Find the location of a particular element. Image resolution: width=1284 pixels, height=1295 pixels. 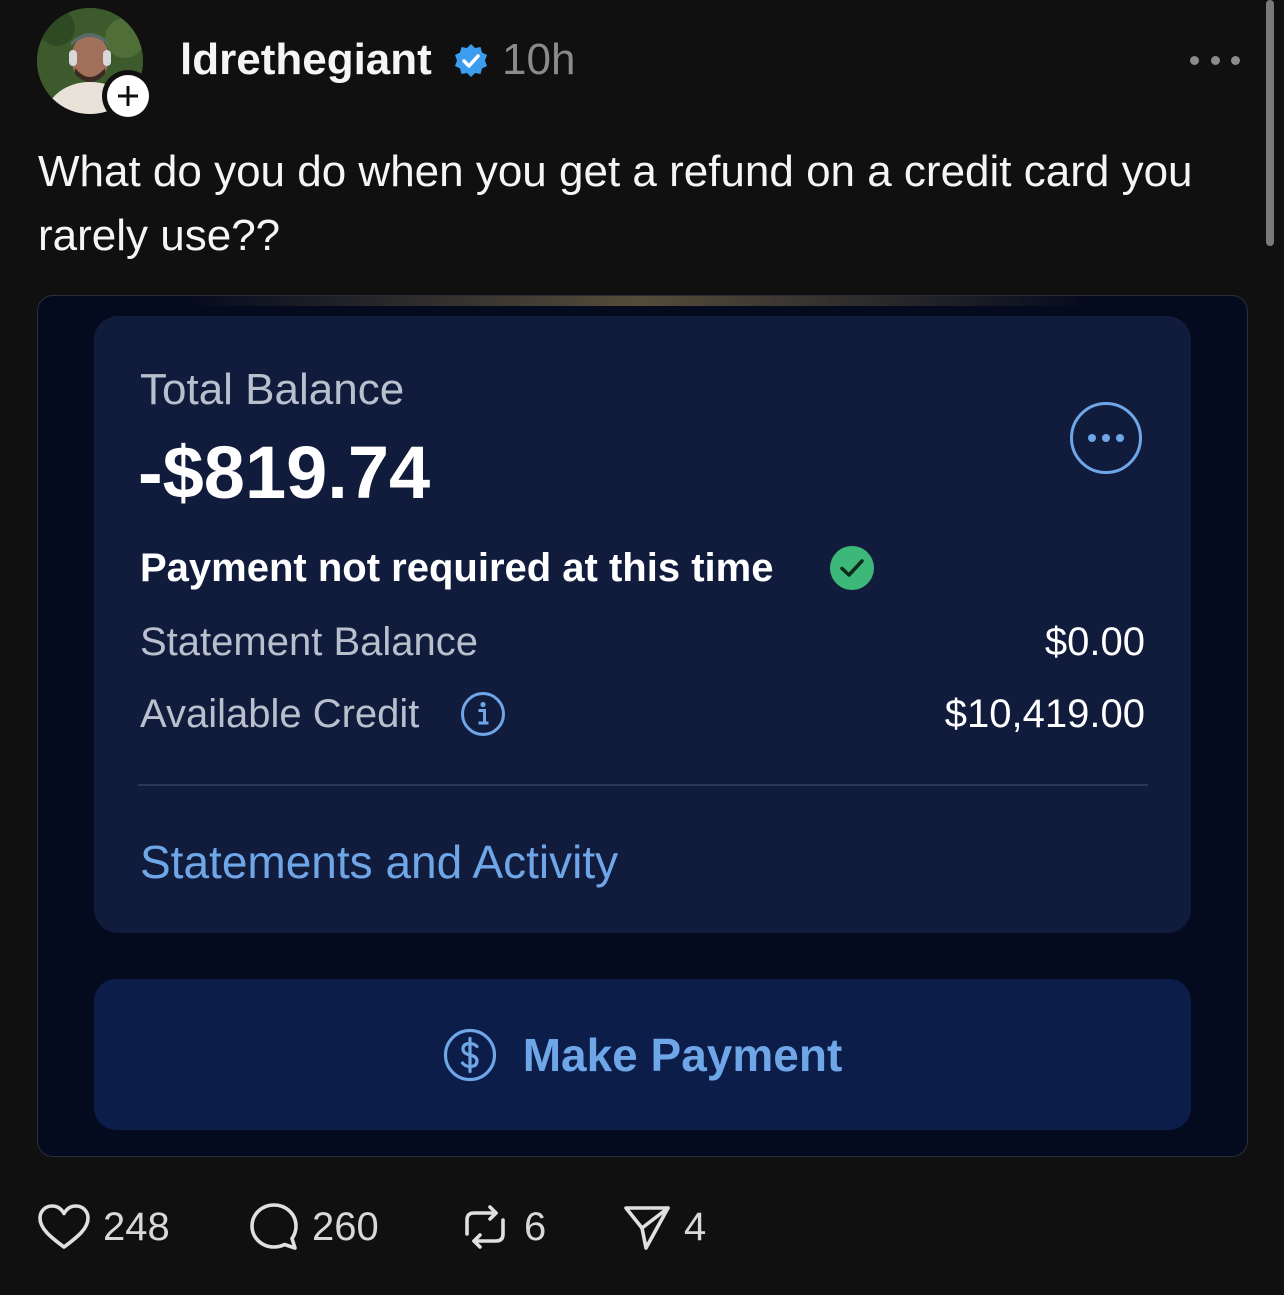

plus-icon is located at coordinates (128, 96).